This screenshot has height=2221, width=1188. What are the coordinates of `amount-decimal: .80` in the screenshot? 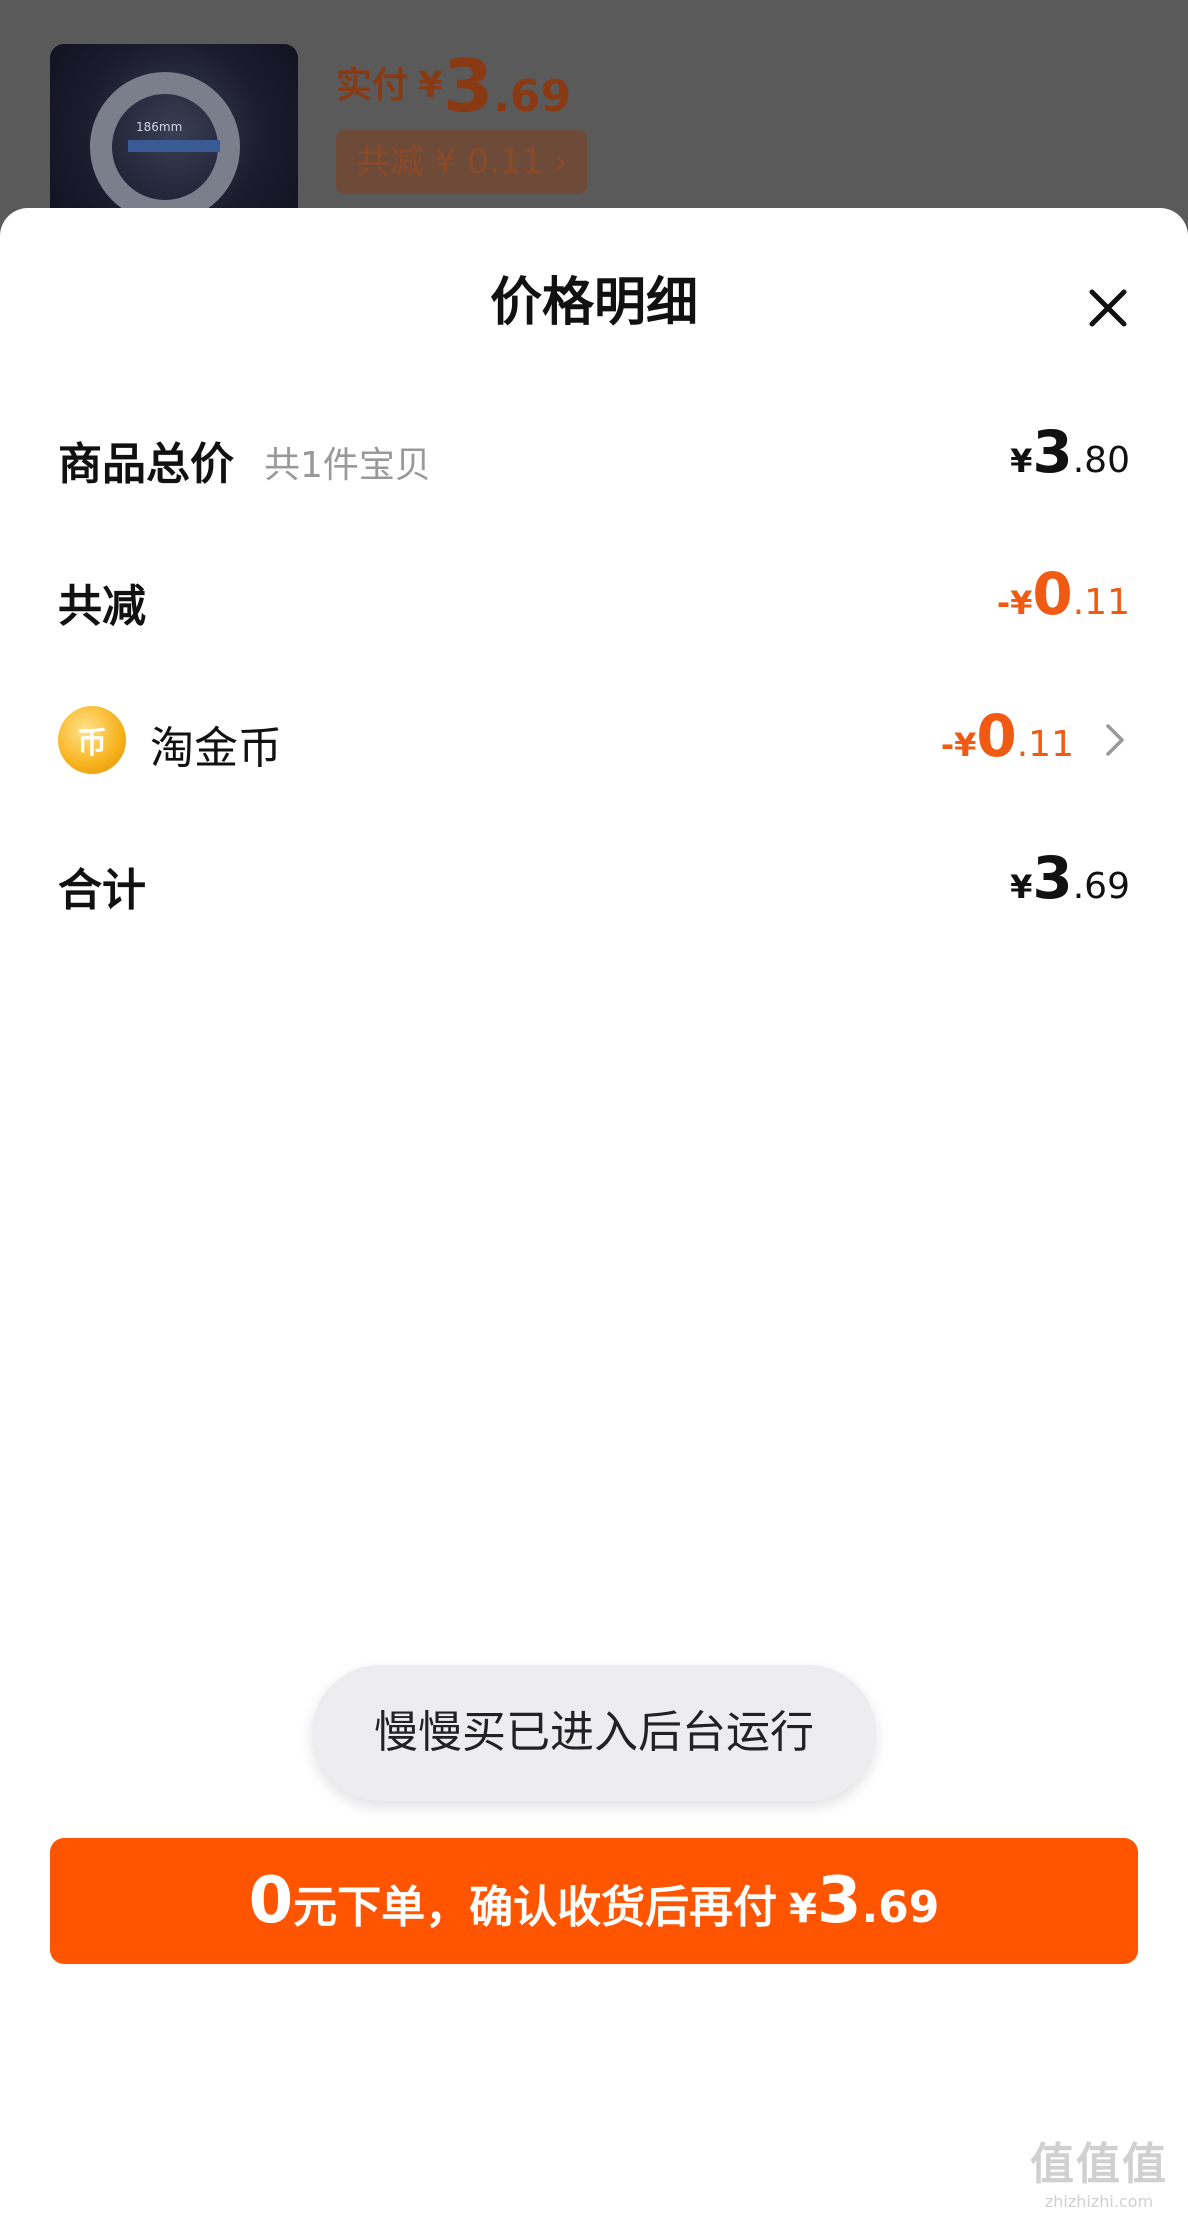 It's located at (1101, 460).